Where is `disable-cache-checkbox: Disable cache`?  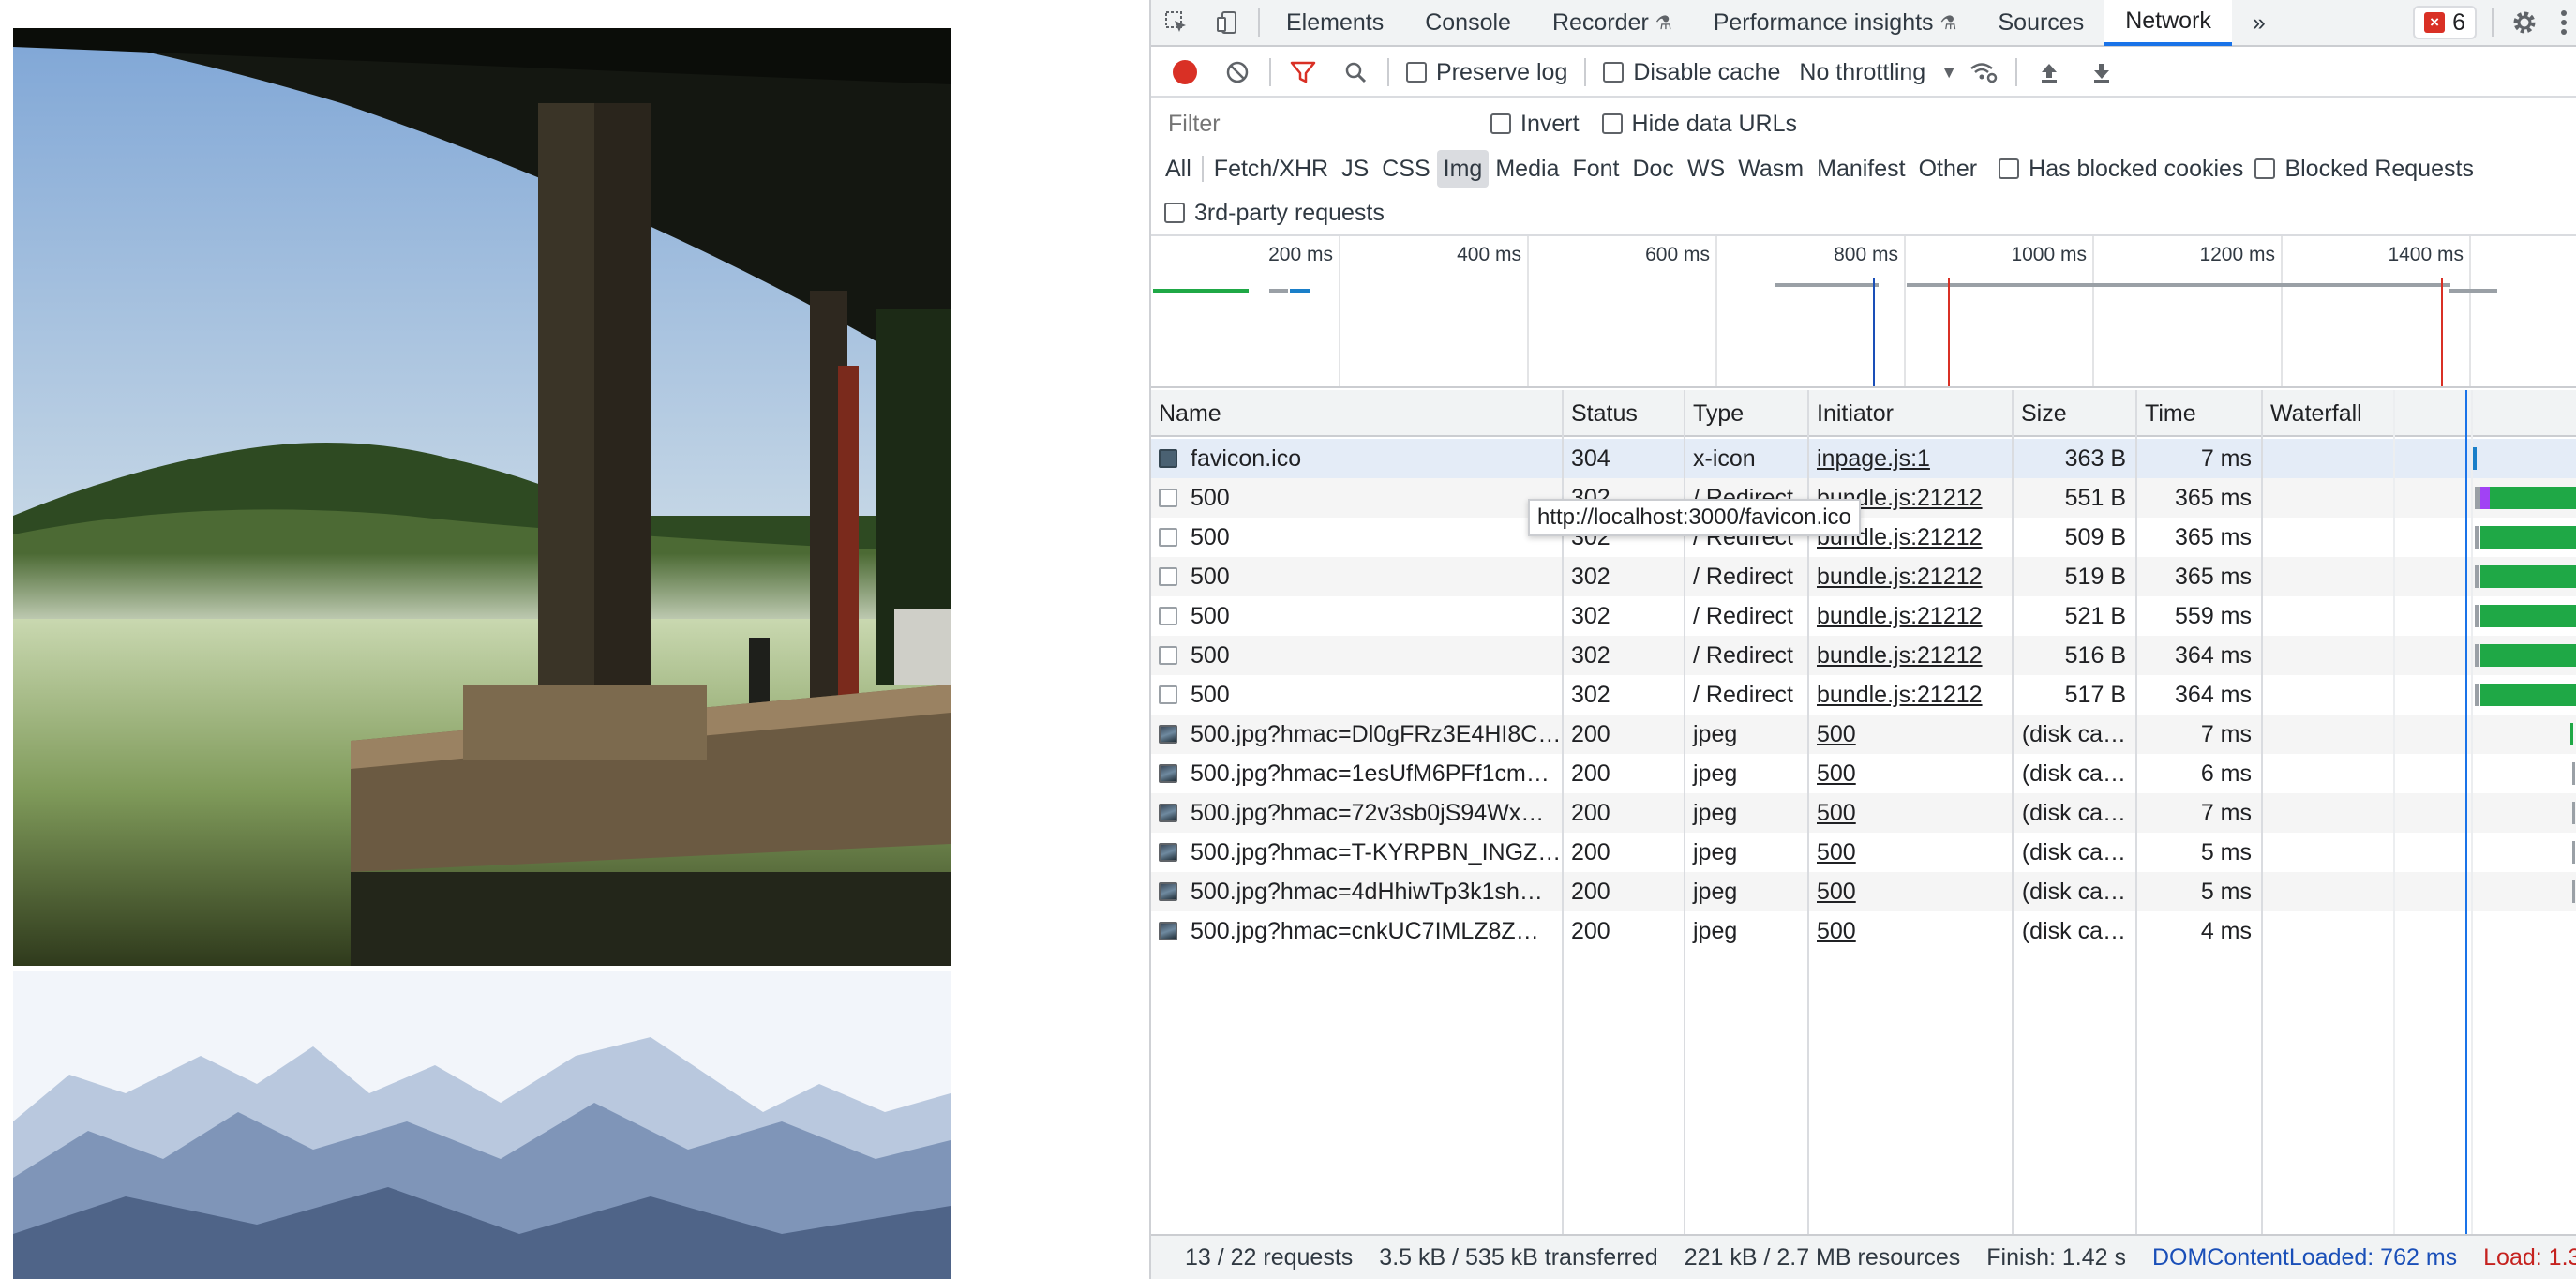
disable-cache-checkbox: Disable cache is located at coordinates (1692, 72).